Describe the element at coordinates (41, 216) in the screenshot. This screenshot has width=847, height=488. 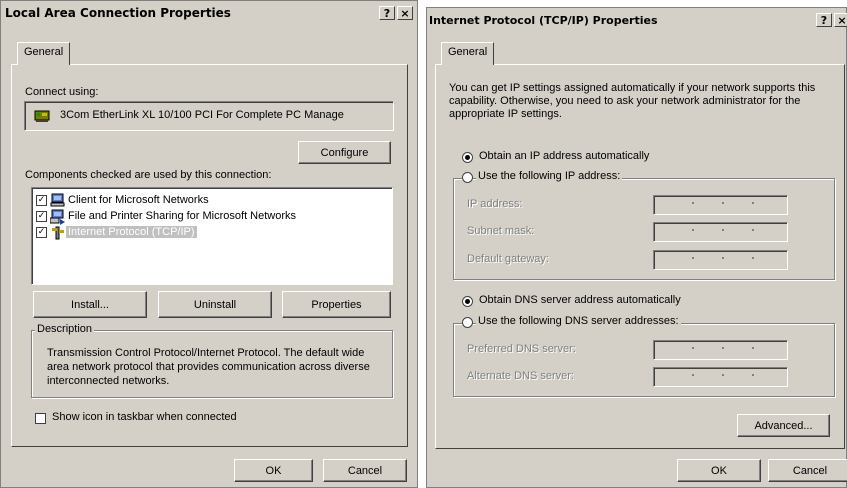
I see `file-printer-sharing-checkbox: ✓` at that location.